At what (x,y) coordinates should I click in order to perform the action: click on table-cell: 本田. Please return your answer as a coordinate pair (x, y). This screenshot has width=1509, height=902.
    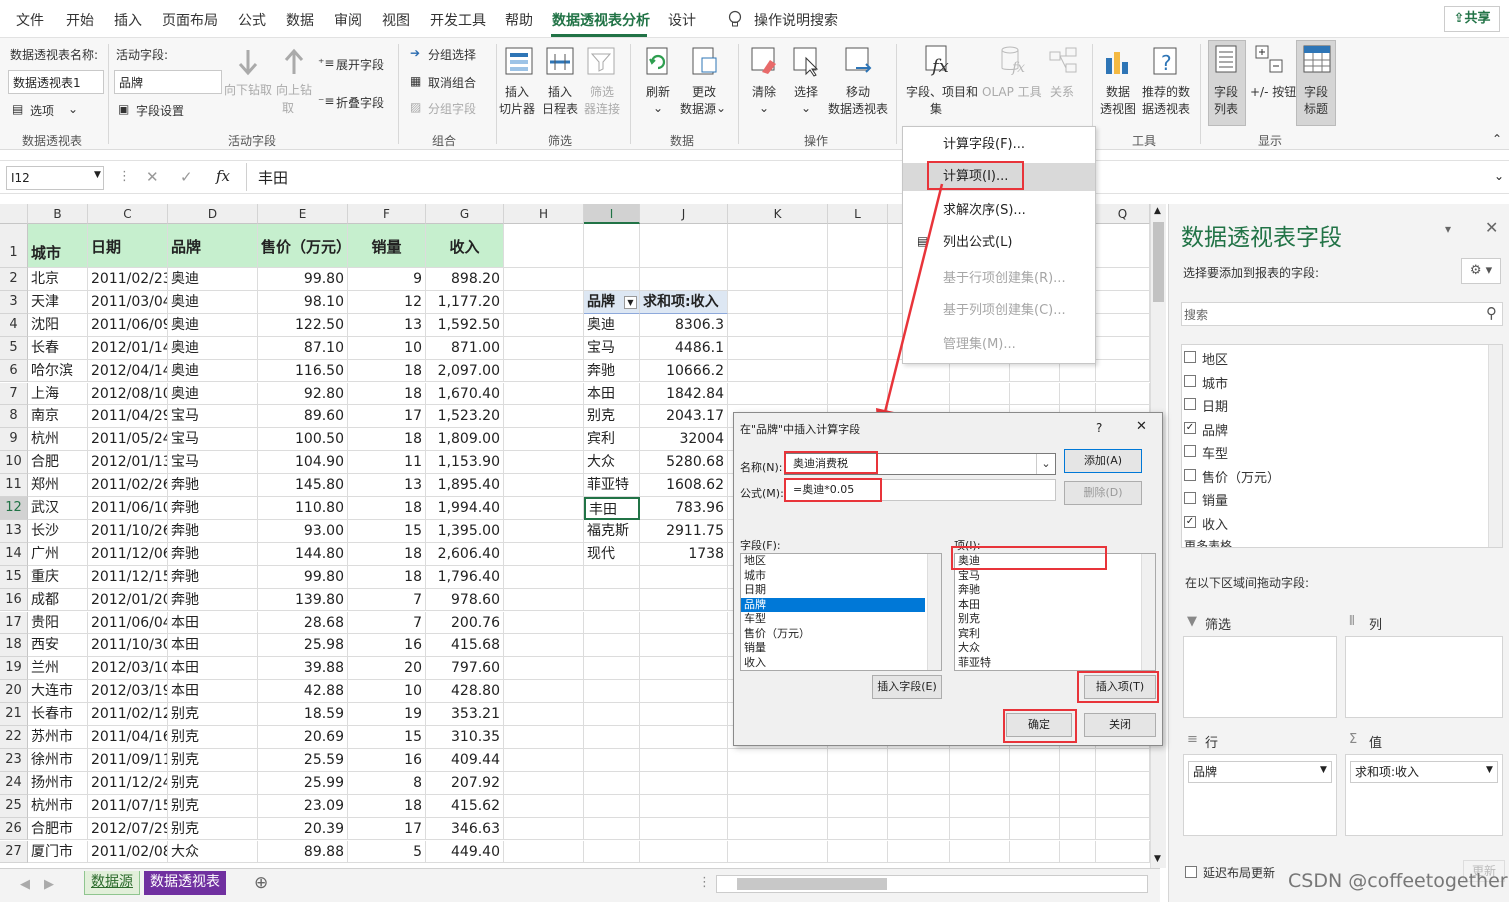
    Looking at the image, I should click on (213, 669).